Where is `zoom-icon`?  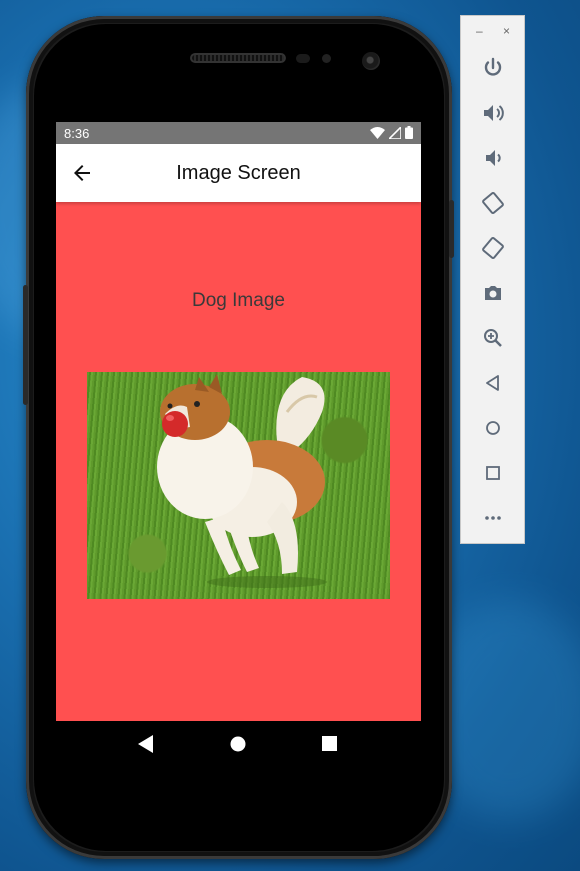 zoom-icon is located at coordinates (493, 338).